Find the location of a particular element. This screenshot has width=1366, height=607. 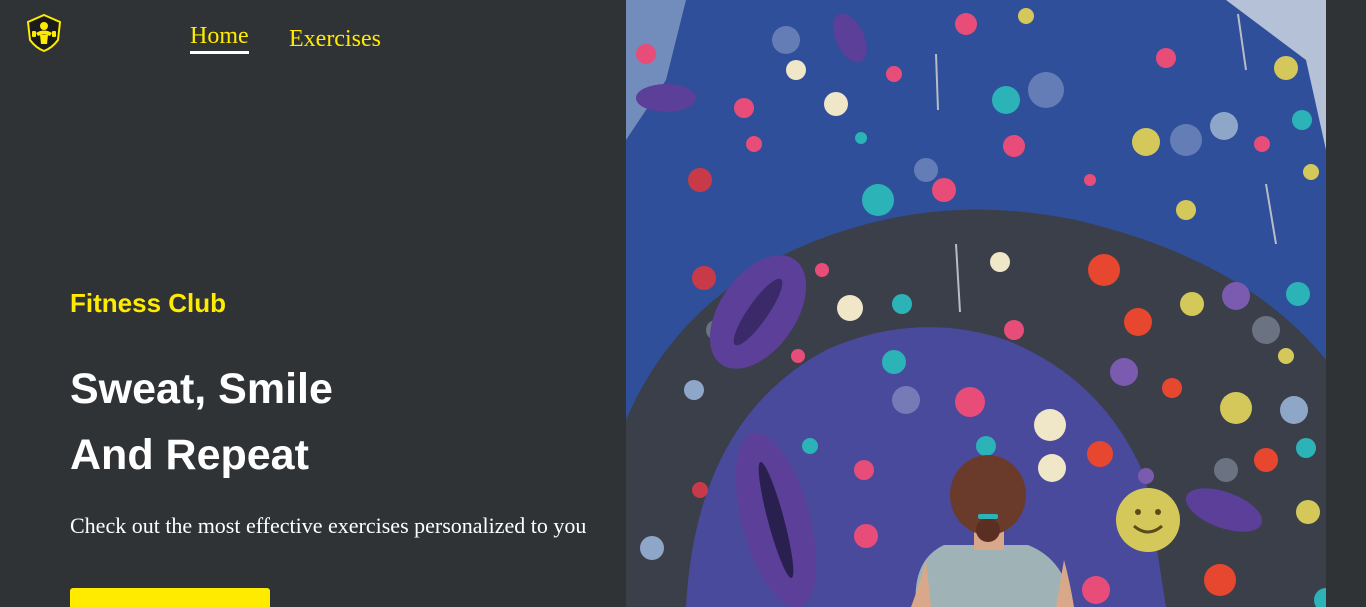

explore-exercises-button is located at coordinates (170, 597).